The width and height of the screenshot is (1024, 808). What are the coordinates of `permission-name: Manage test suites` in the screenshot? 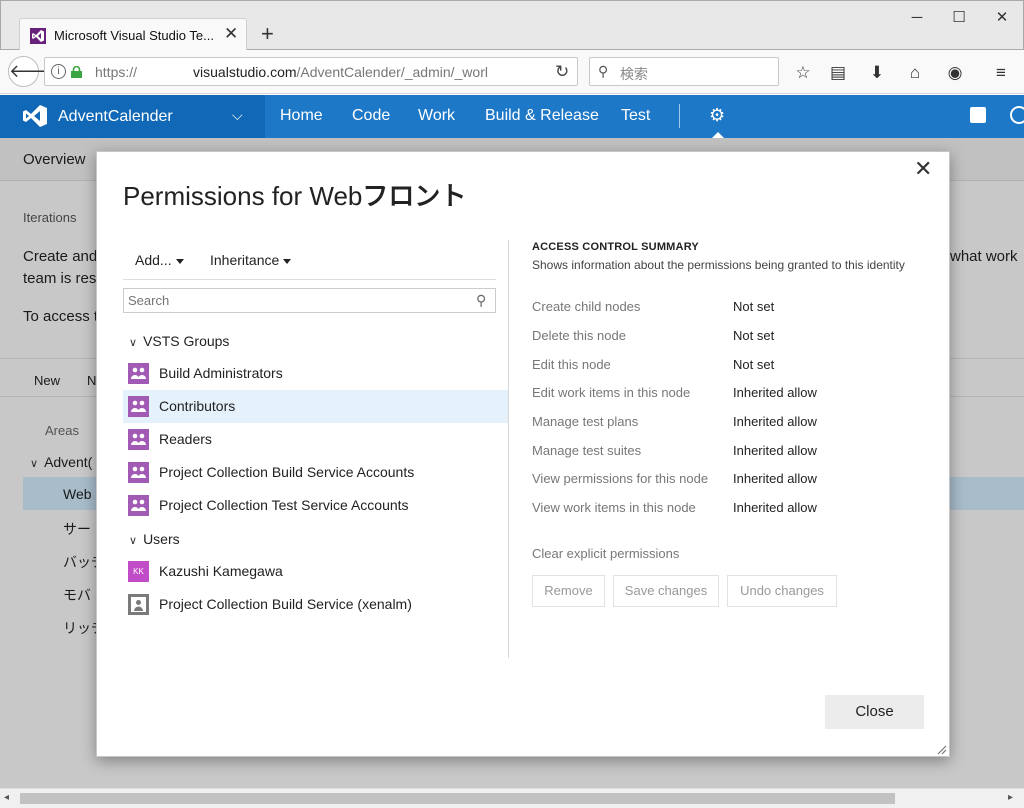 It's located at (587, 450).